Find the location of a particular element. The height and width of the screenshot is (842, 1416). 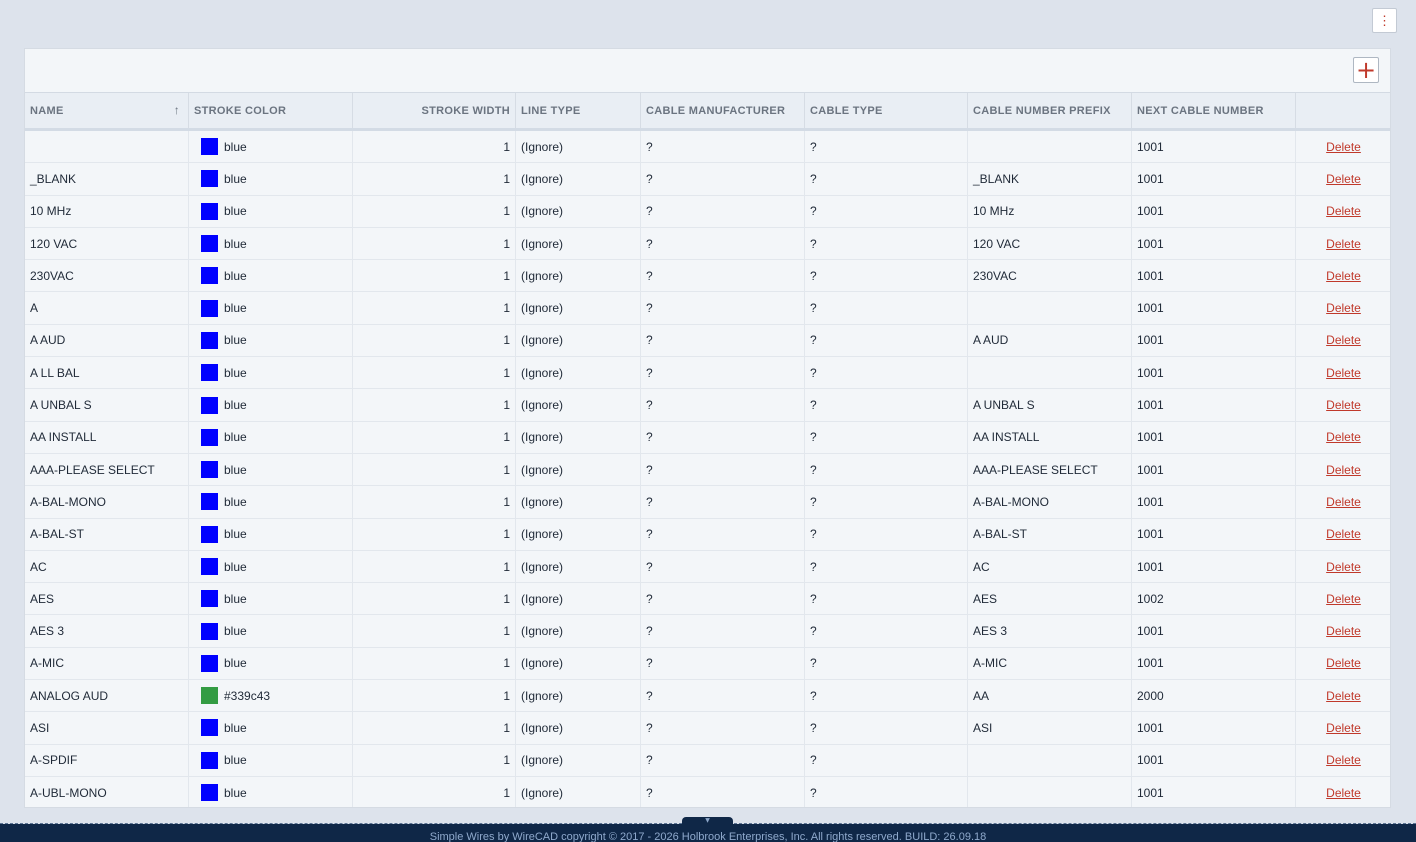

cell-cable-number-prefix: 230VAC is located at coordinates (1050, 276).